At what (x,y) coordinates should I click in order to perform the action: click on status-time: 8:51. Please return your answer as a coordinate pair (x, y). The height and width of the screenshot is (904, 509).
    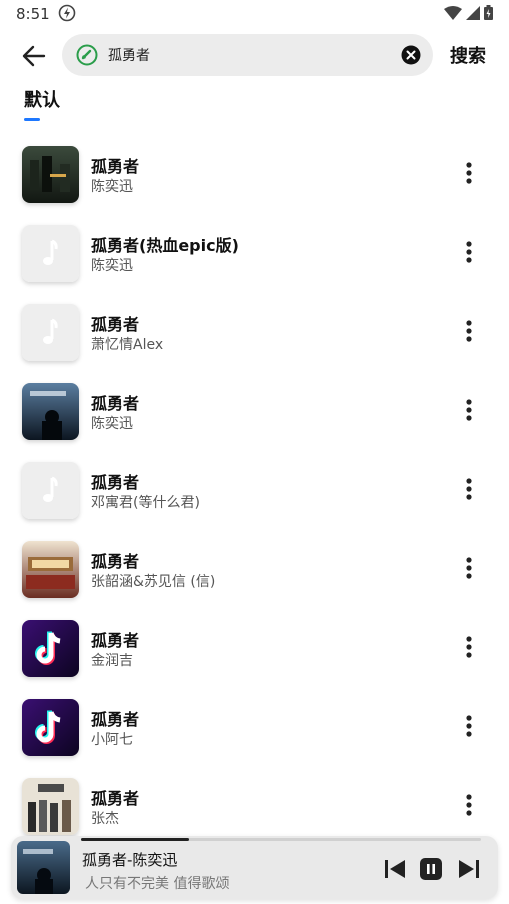
    Looking at the image, I should click on (33, 14).